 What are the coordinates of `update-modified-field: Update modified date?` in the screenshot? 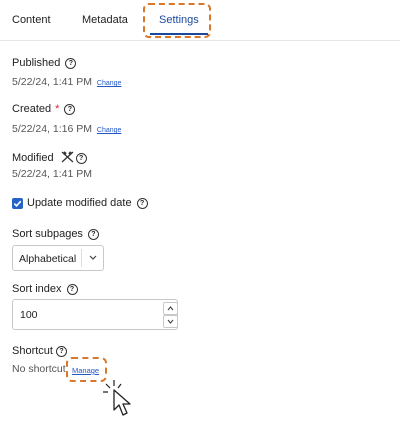 It's located at (87, 203).